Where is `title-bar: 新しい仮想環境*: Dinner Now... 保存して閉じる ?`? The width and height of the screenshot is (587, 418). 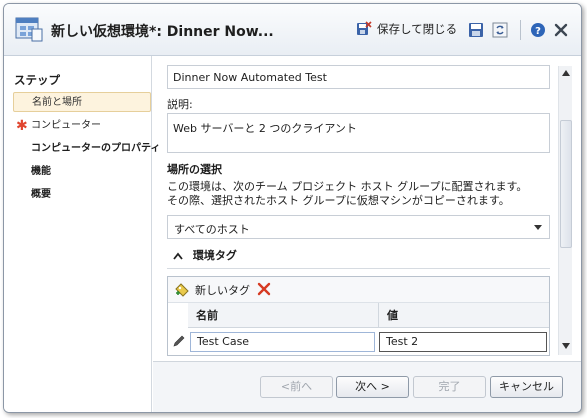
title-bar: 新しい仮想環境*: Dinner Now... 保存して閉じる ? is located at coordinates (292, 30).